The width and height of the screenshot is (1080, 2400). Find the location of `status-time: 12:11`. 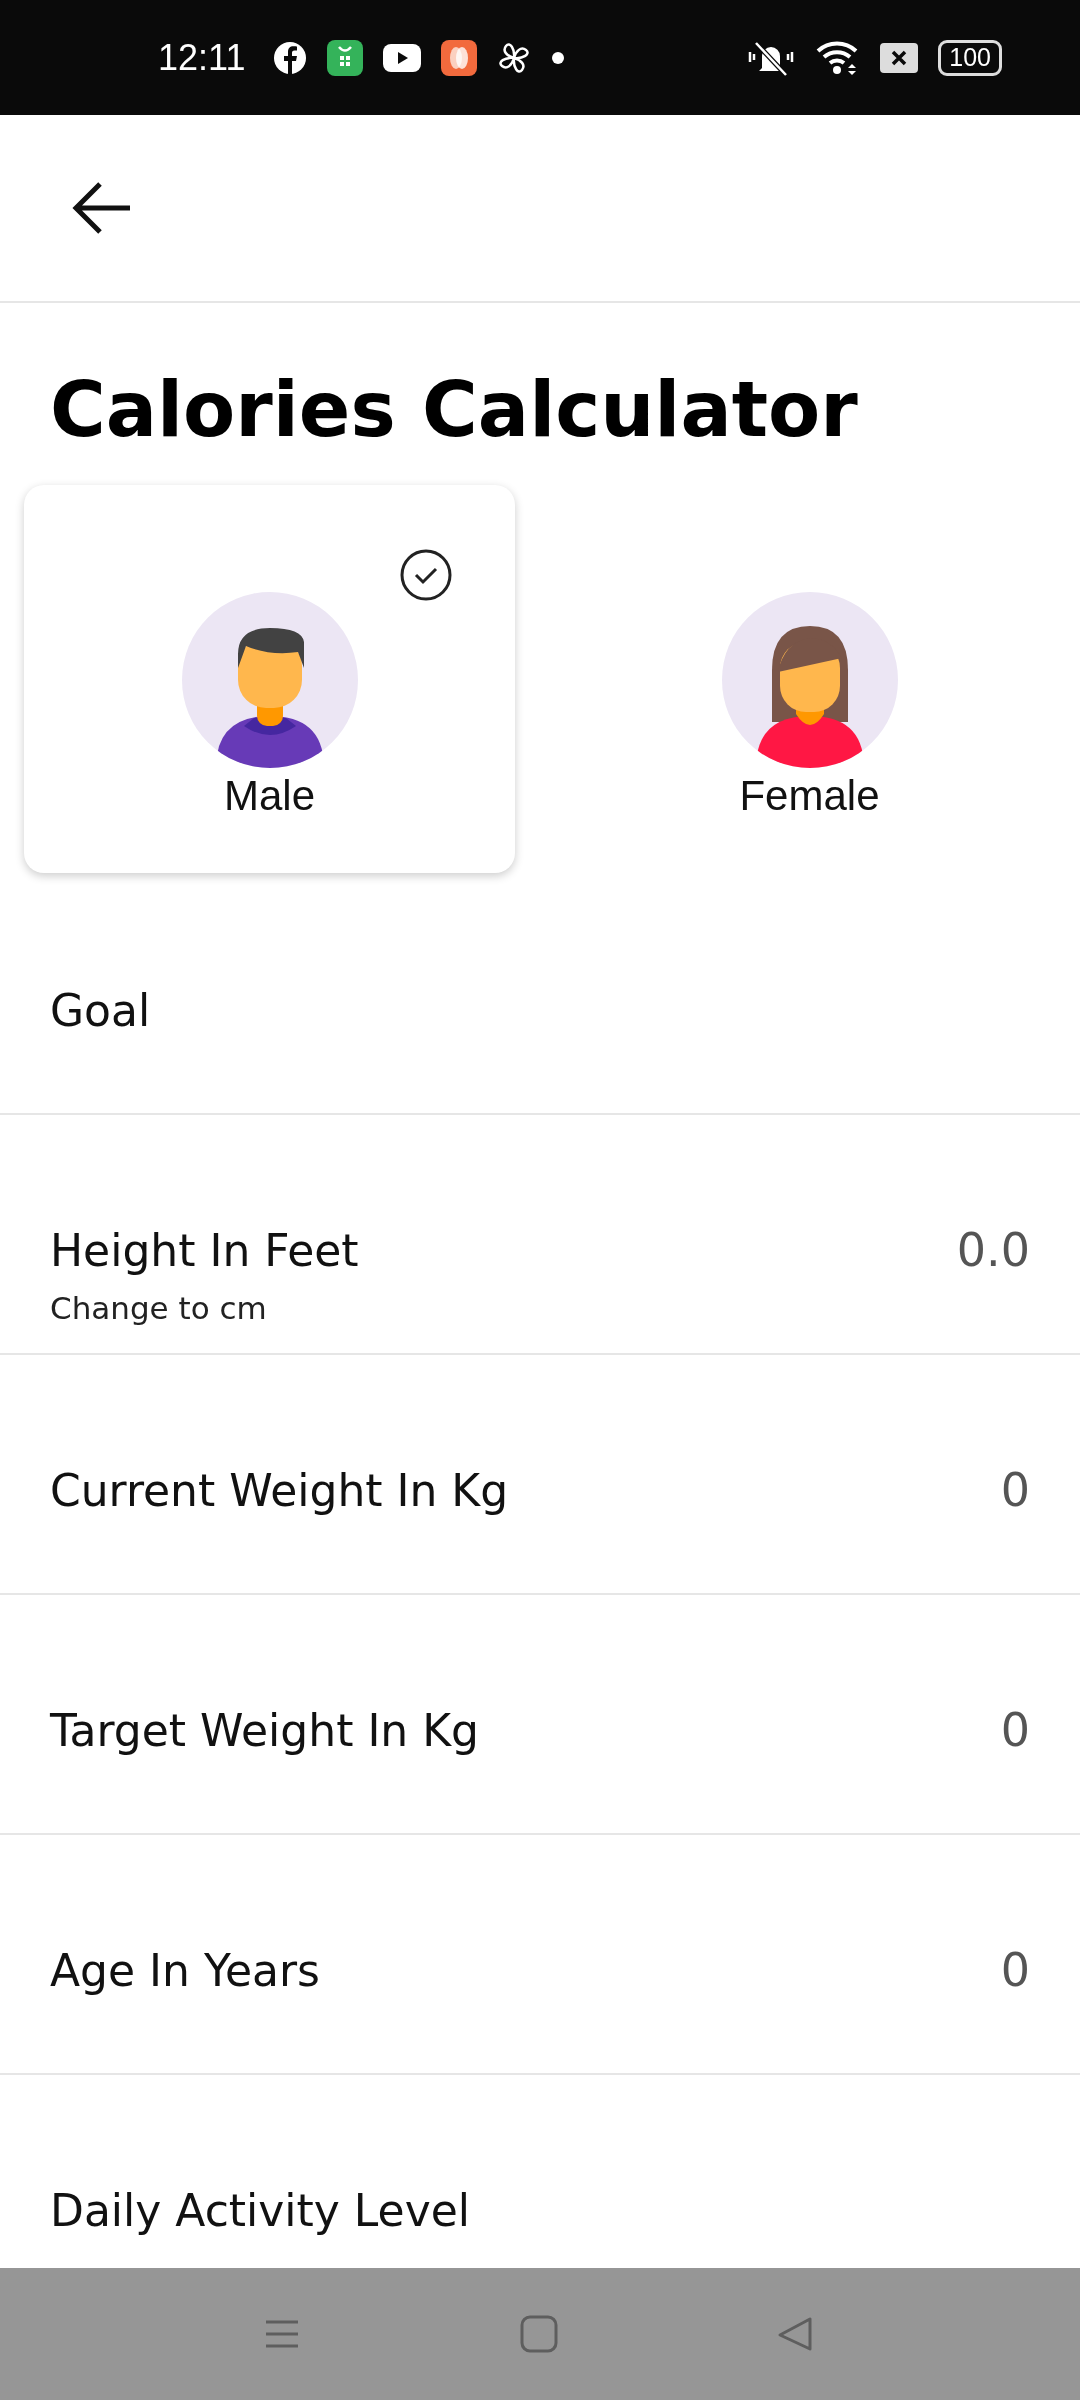

status-time: 12:11 is located at coordinates (202, 57).